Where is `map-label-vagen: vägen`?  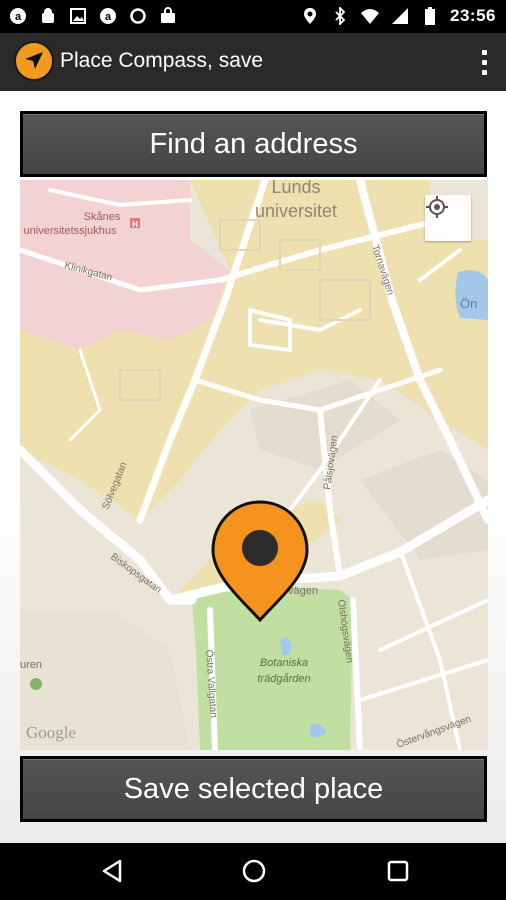
map-label-vagen: vägen is located at coordinates (303, 591).